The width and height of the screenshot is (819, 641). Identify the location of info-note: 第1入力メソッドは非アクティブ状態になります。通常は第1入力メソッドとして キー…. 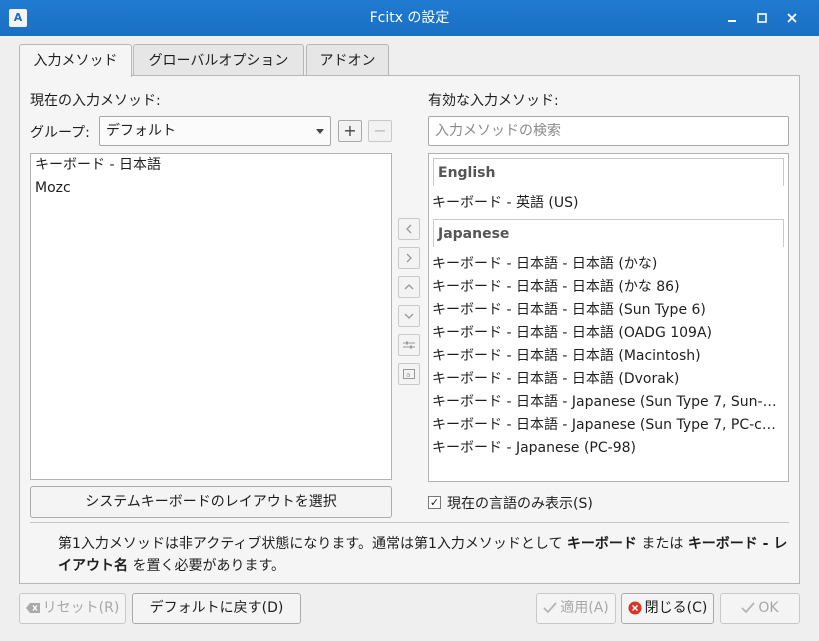
(423, 555).